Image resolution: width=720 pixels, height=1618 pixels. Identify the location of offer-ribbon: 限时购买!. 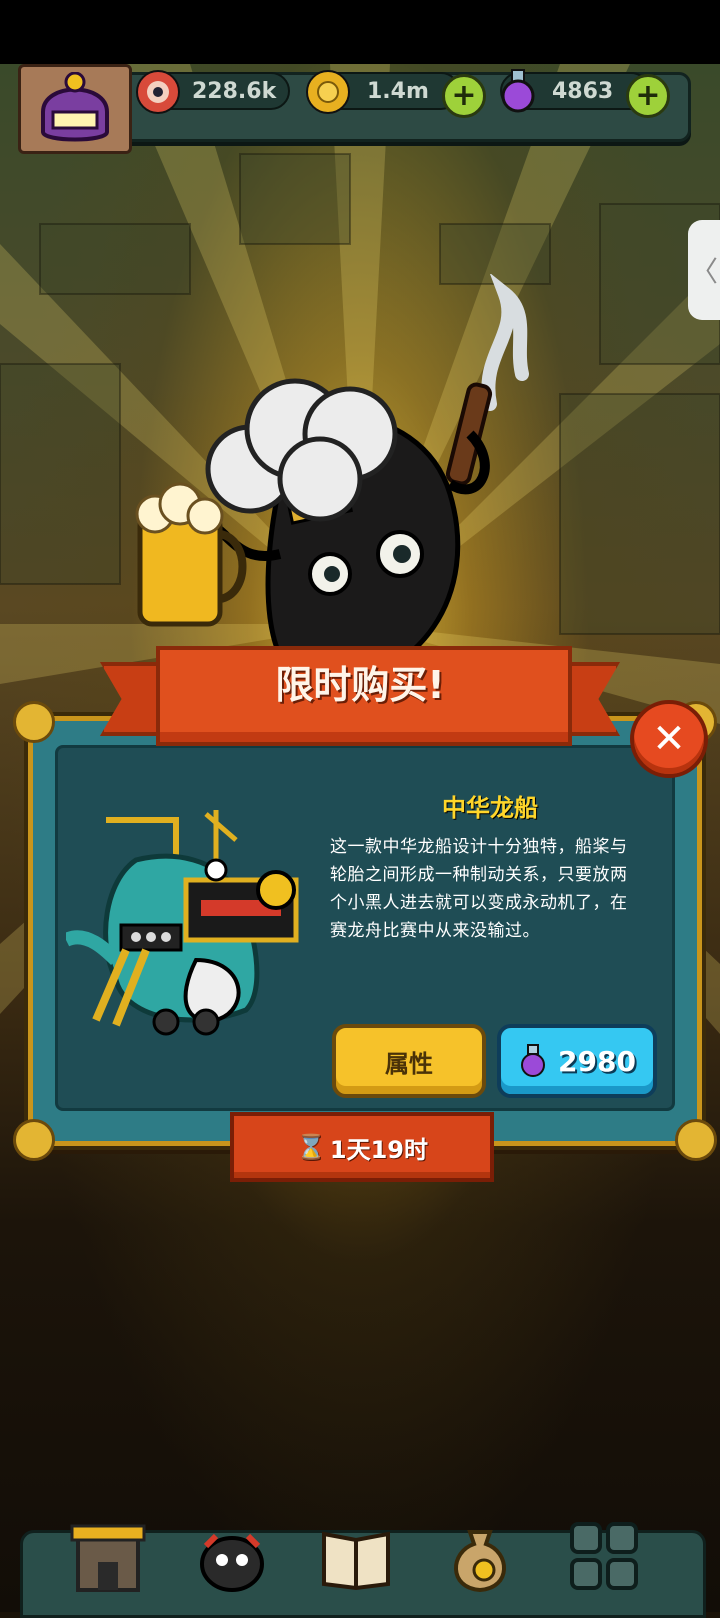
(360, 693).